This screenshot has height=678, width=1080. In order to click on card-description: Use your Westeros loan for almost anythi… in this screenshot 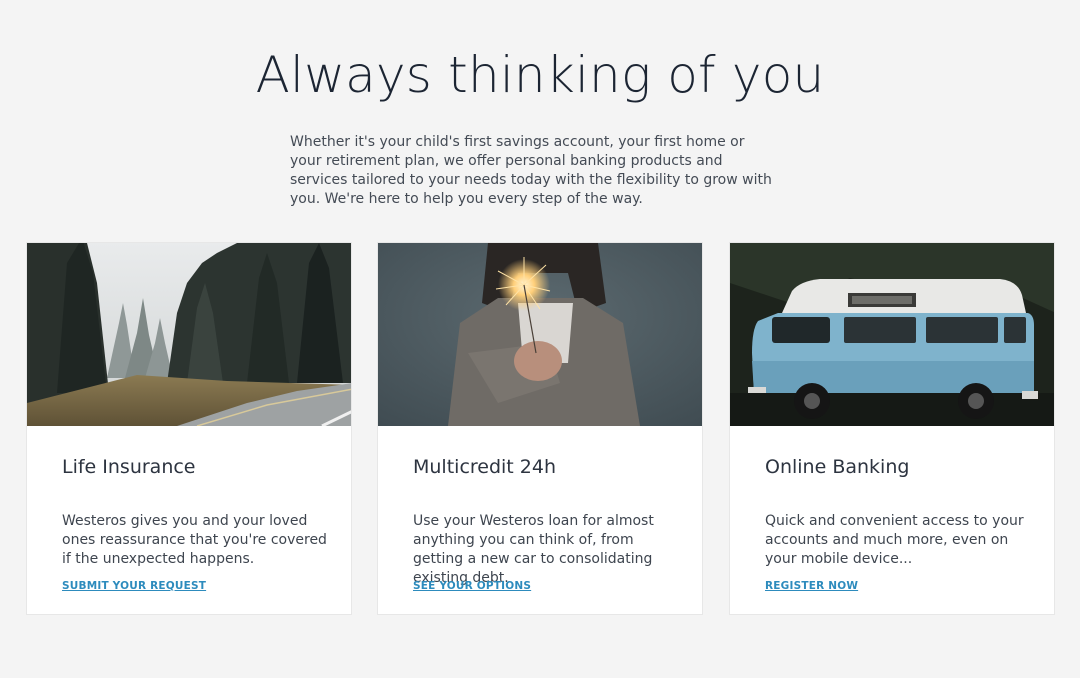, I will do `click(533, 549)`.